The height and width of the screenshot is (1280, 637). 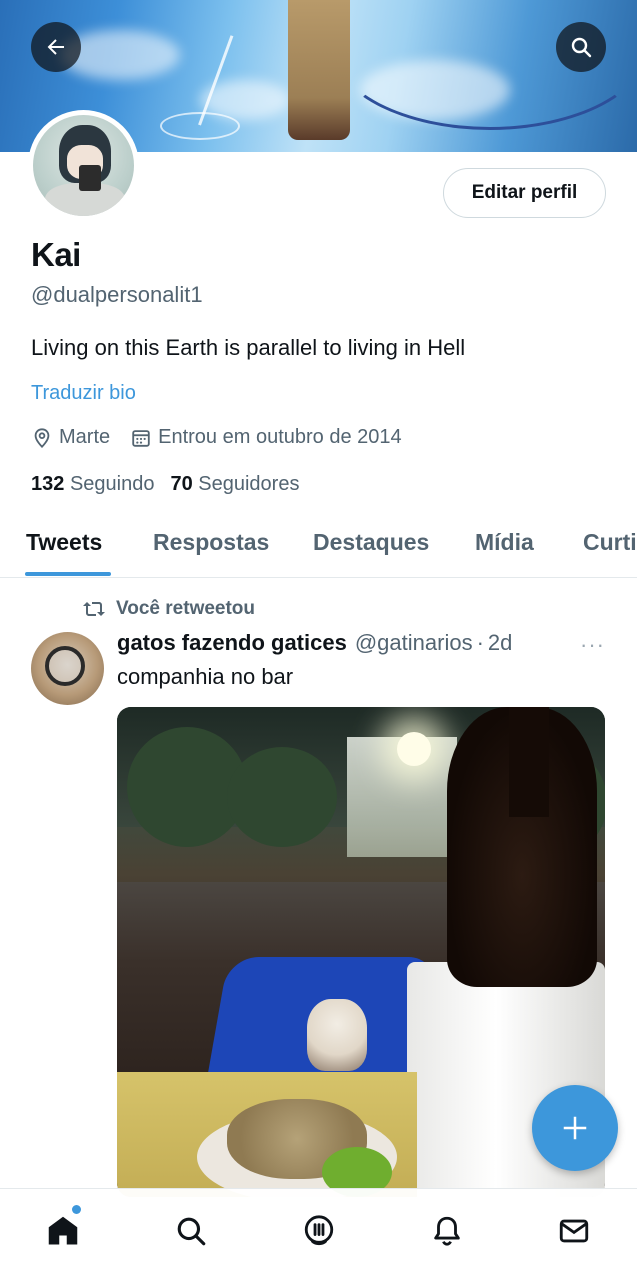 I want to click on following-link: 132 Seguindo, so click(x=92, y=484).